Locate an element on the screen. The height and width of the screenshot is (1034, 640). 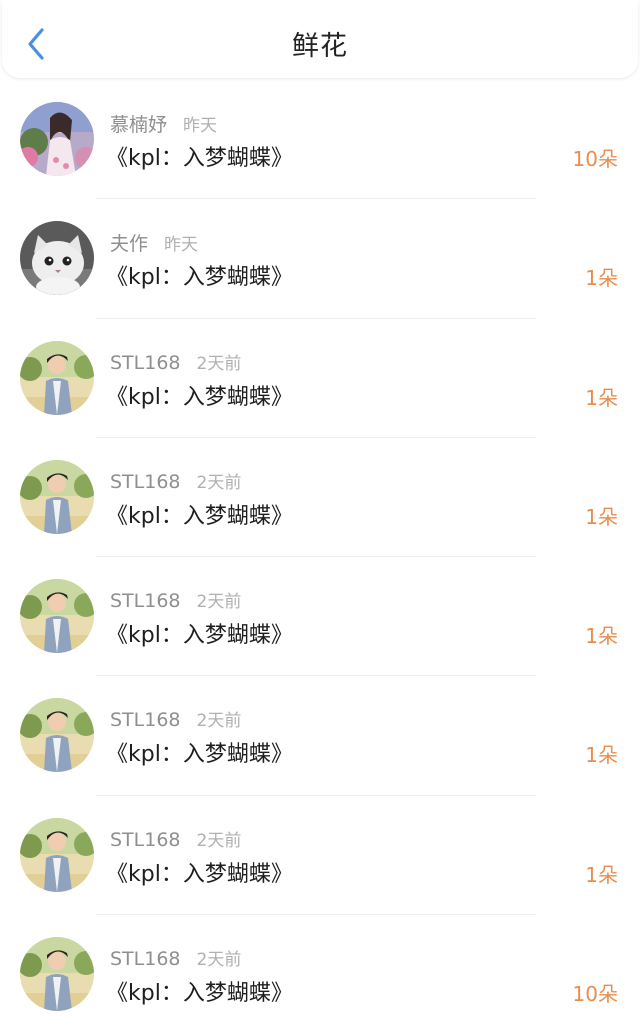
top-nav-bar: 鲜花 is located at coordinates (320, 39).